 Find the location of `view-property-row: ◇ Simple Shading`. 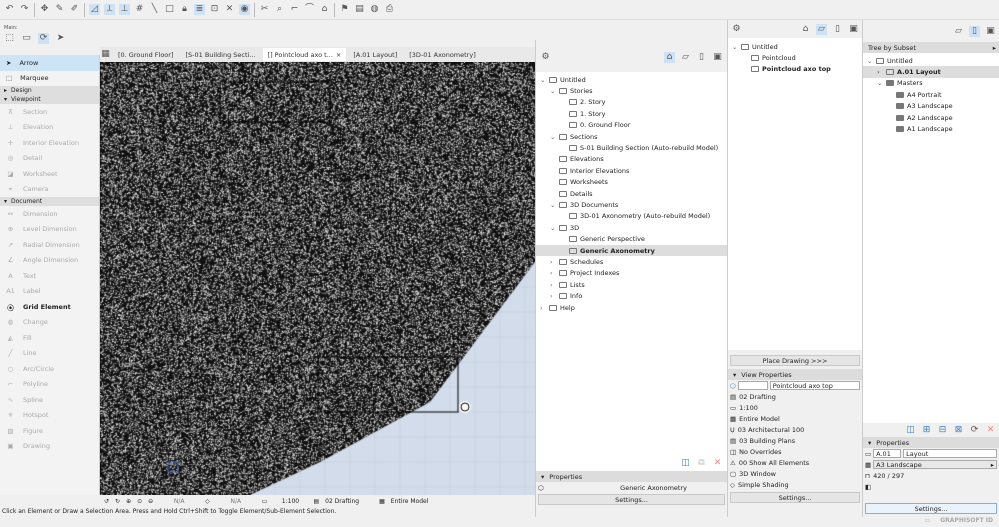

view-property-row: ◇ Simple Shading is located at coordinates (795, 484).